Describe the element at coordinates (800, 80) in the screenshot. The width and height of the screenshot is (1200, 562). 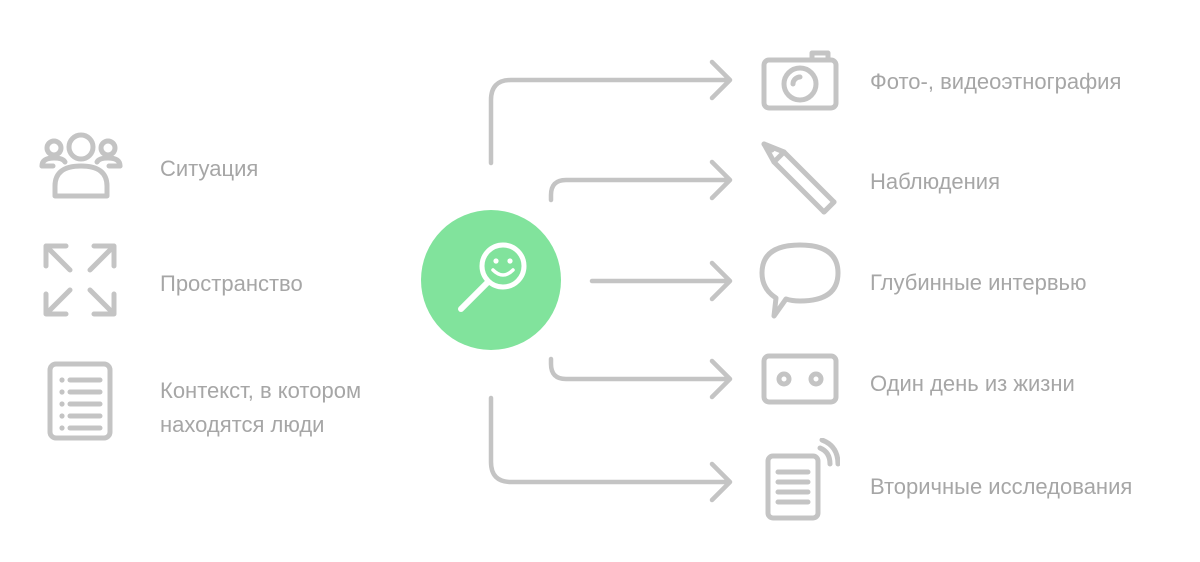
I see `camera-icon` at that location.